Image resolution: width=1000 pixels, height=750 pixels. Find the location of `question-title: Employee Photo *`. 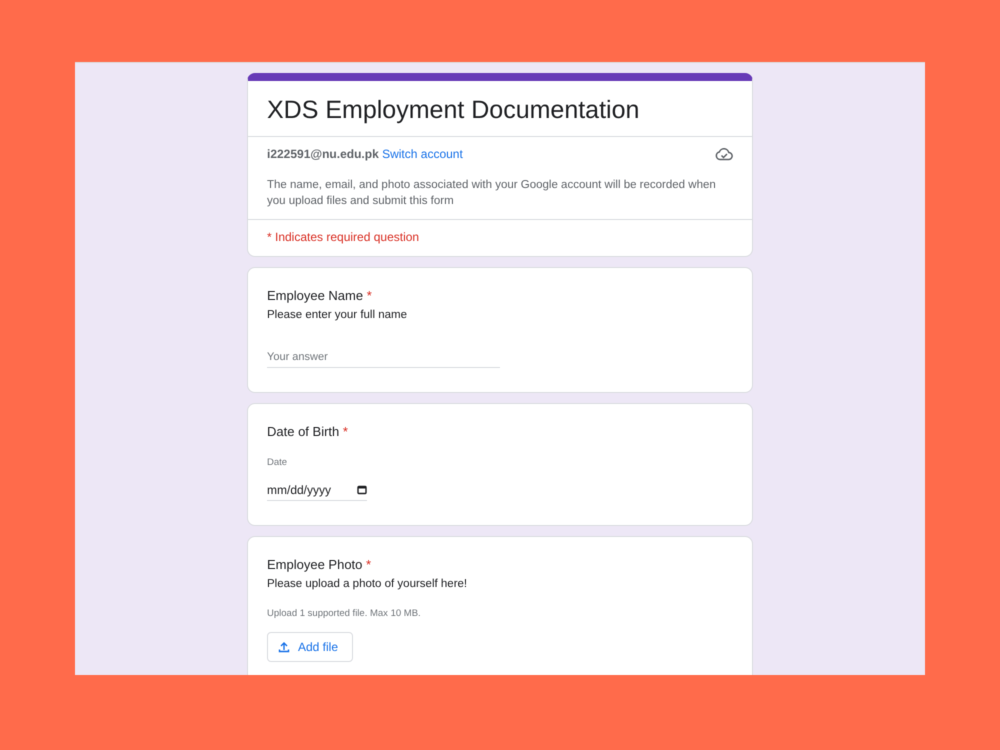

question-title: Employee Photo * is located at coordinates (319, 564).